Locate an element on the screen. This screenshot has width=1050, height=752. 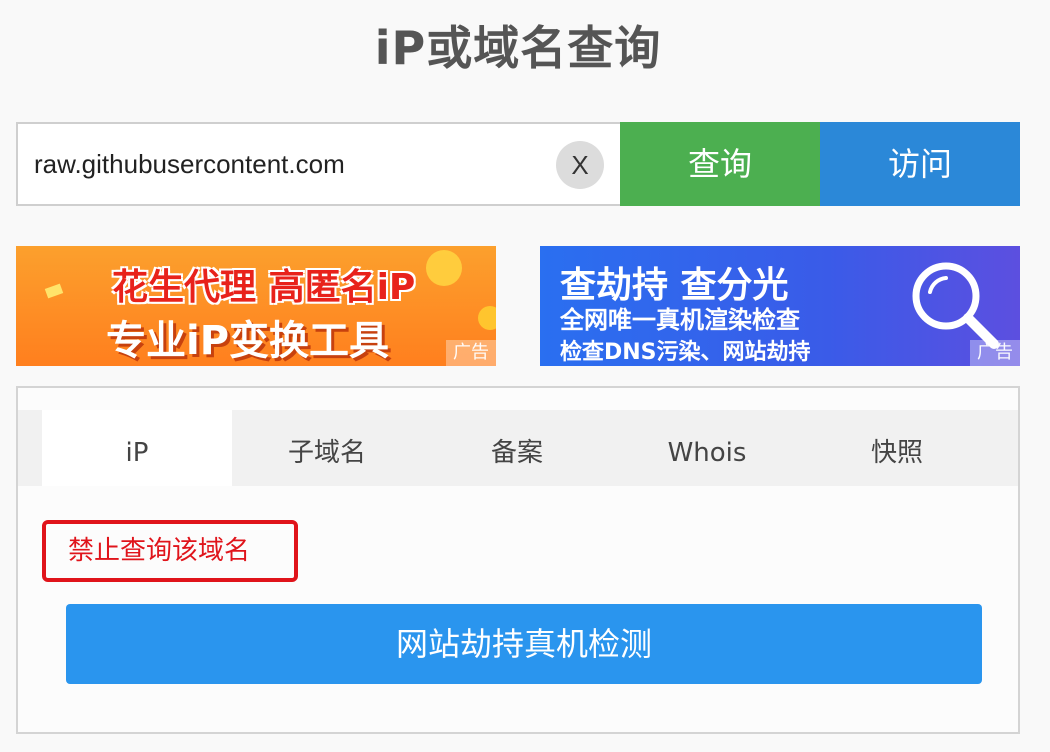
tab-bar: iP 子域名 备案 Whois 快照 is located at coordinates (518, 448).